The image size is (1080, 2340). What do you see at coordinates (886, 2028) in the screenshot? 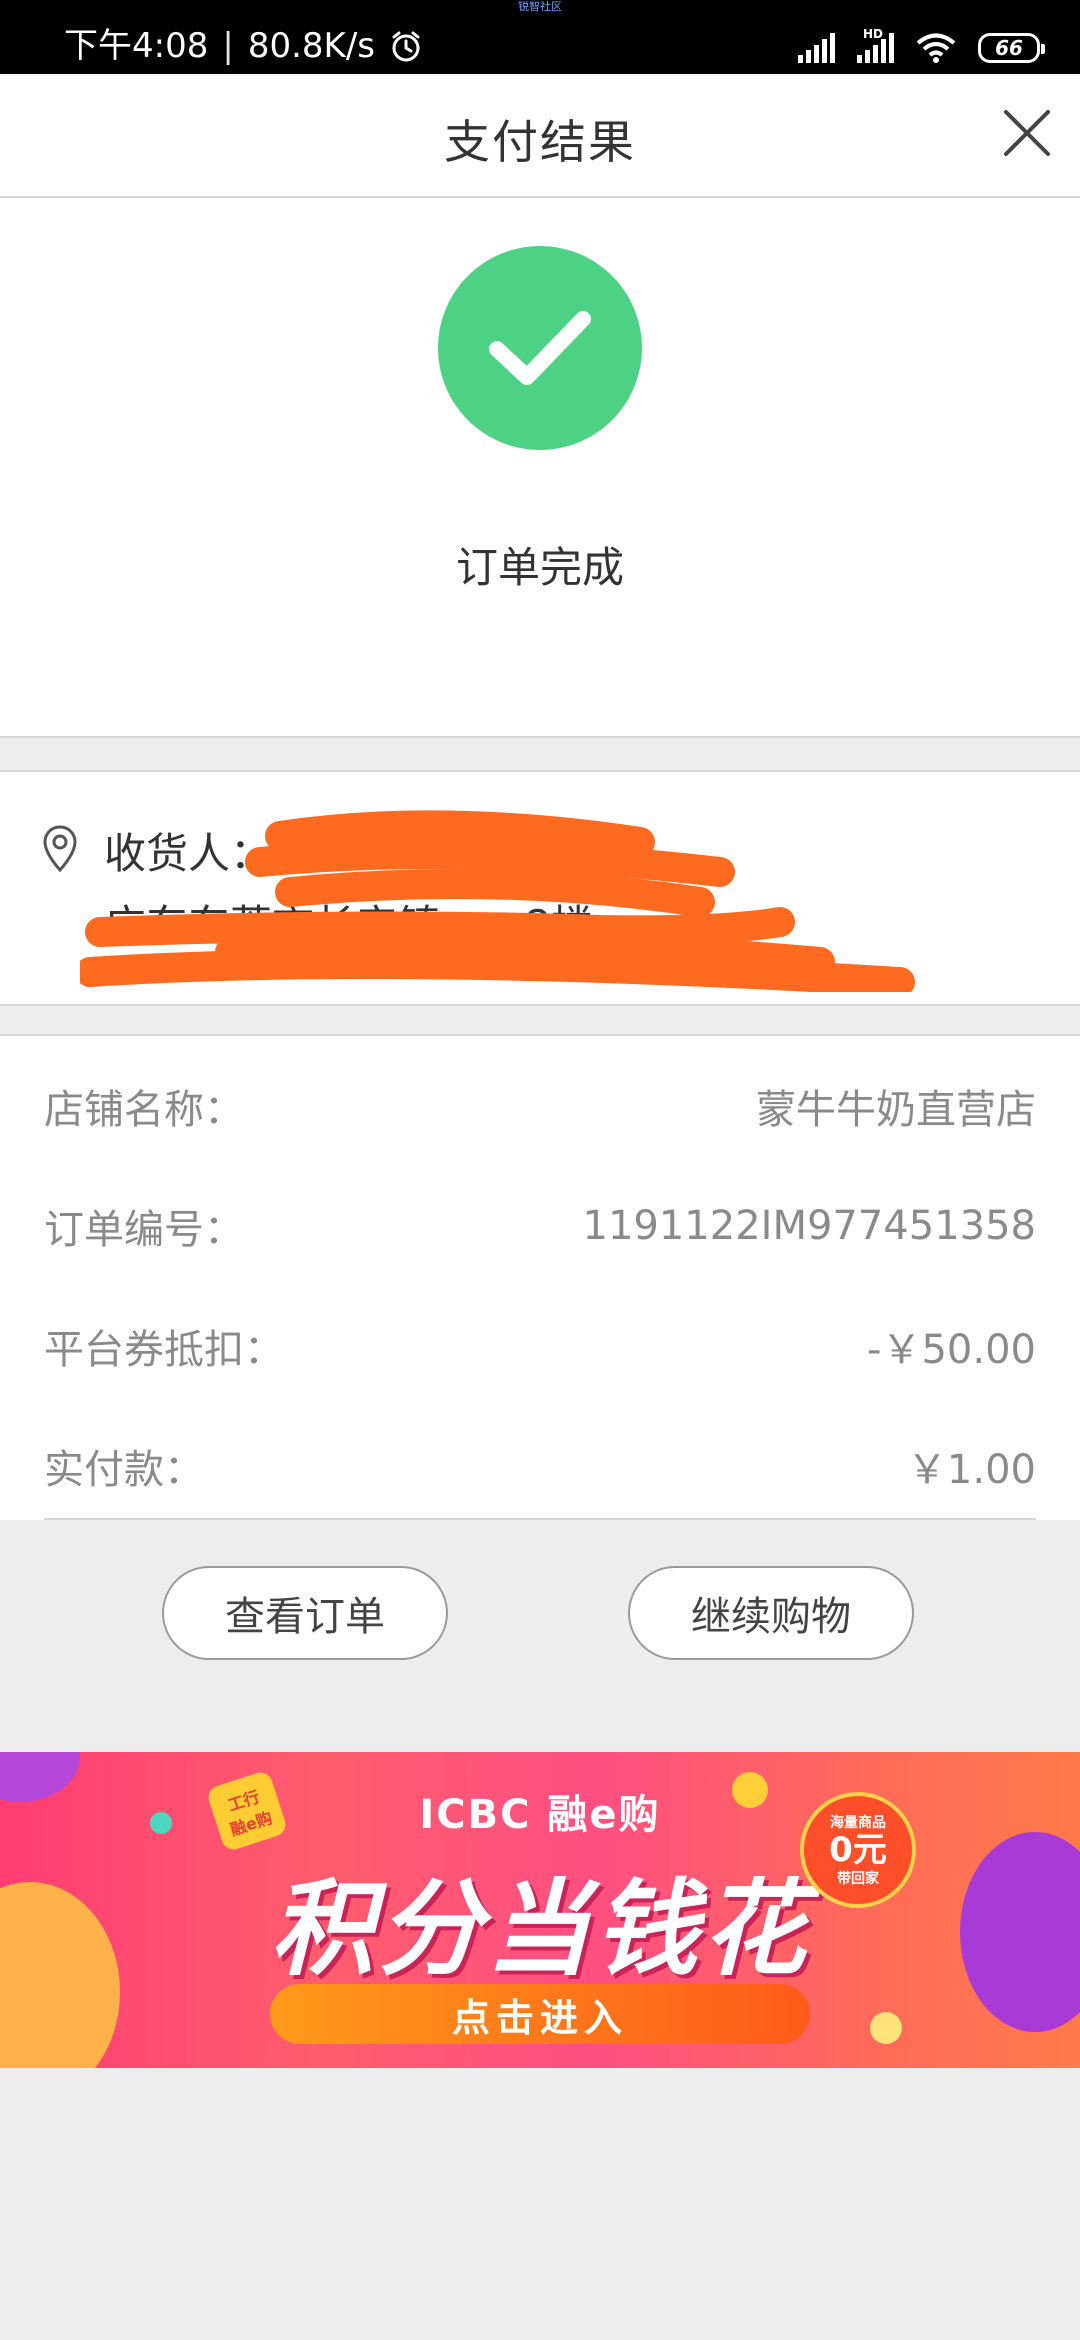
I see `decor-coin` at bounding box center [886, 2028].